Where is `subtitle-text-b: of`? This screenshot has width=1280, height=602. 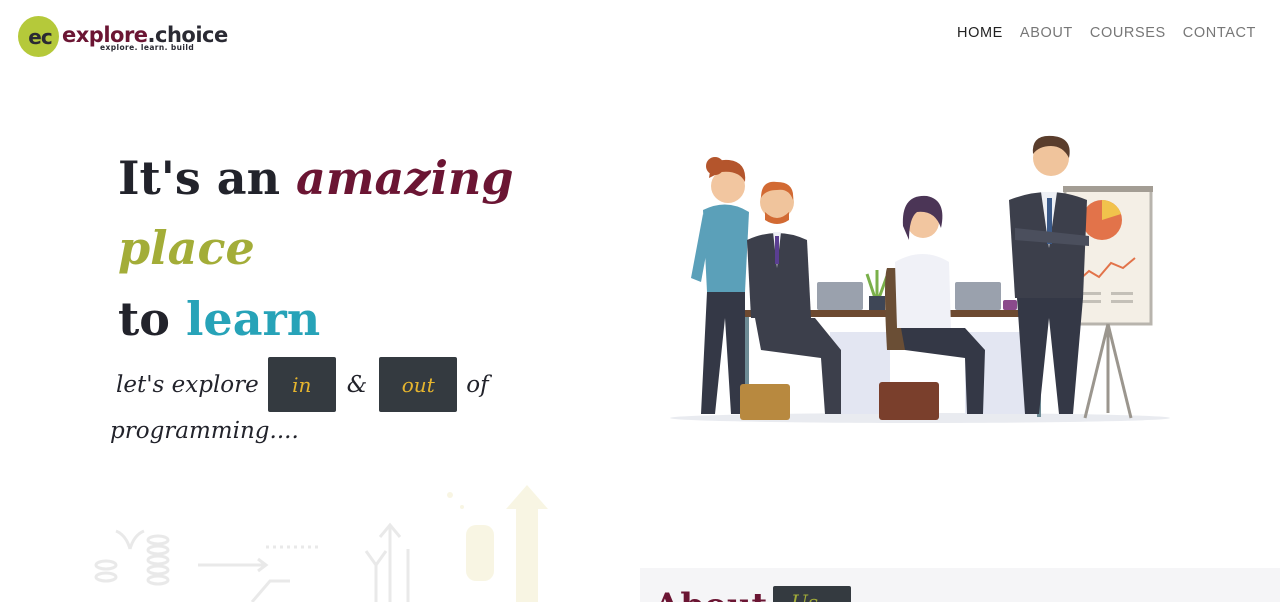
subtitle-text-b: of is located at coordinates (477, 384).